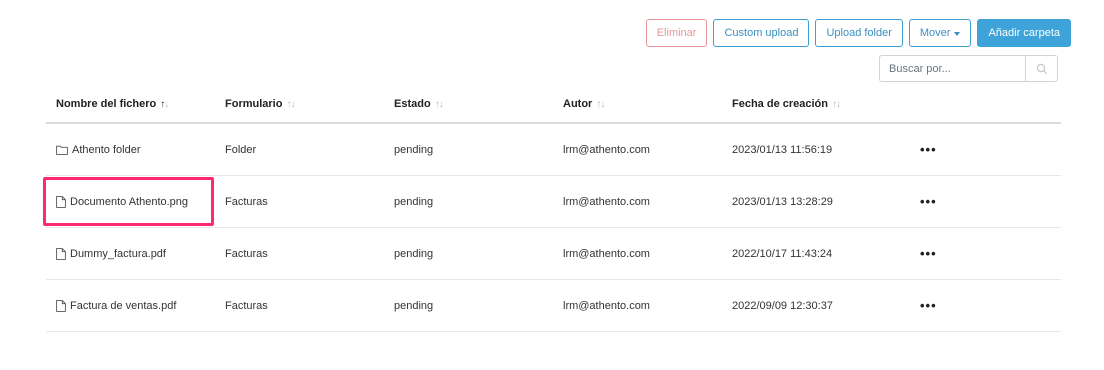 The width and height of the screenshot is (1104, 370). I want to click on column-header-created: Fecha de creación ↑↓, so click(814, 104).